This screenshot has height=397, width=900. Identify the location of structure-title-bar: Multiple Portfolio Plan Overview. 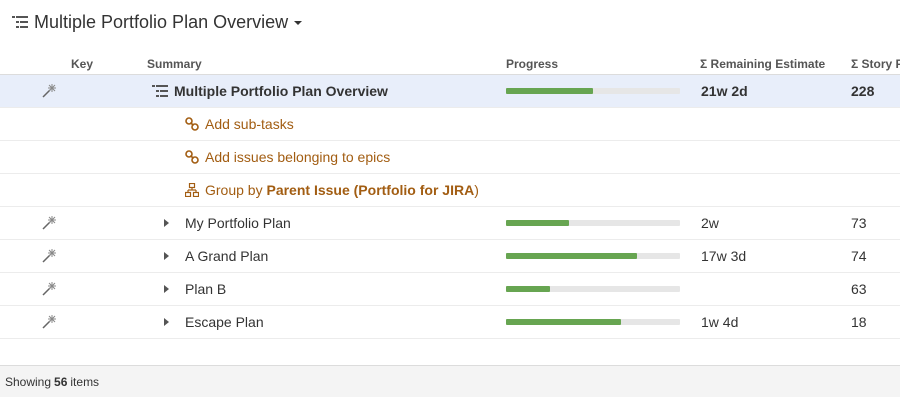
(450, 22).